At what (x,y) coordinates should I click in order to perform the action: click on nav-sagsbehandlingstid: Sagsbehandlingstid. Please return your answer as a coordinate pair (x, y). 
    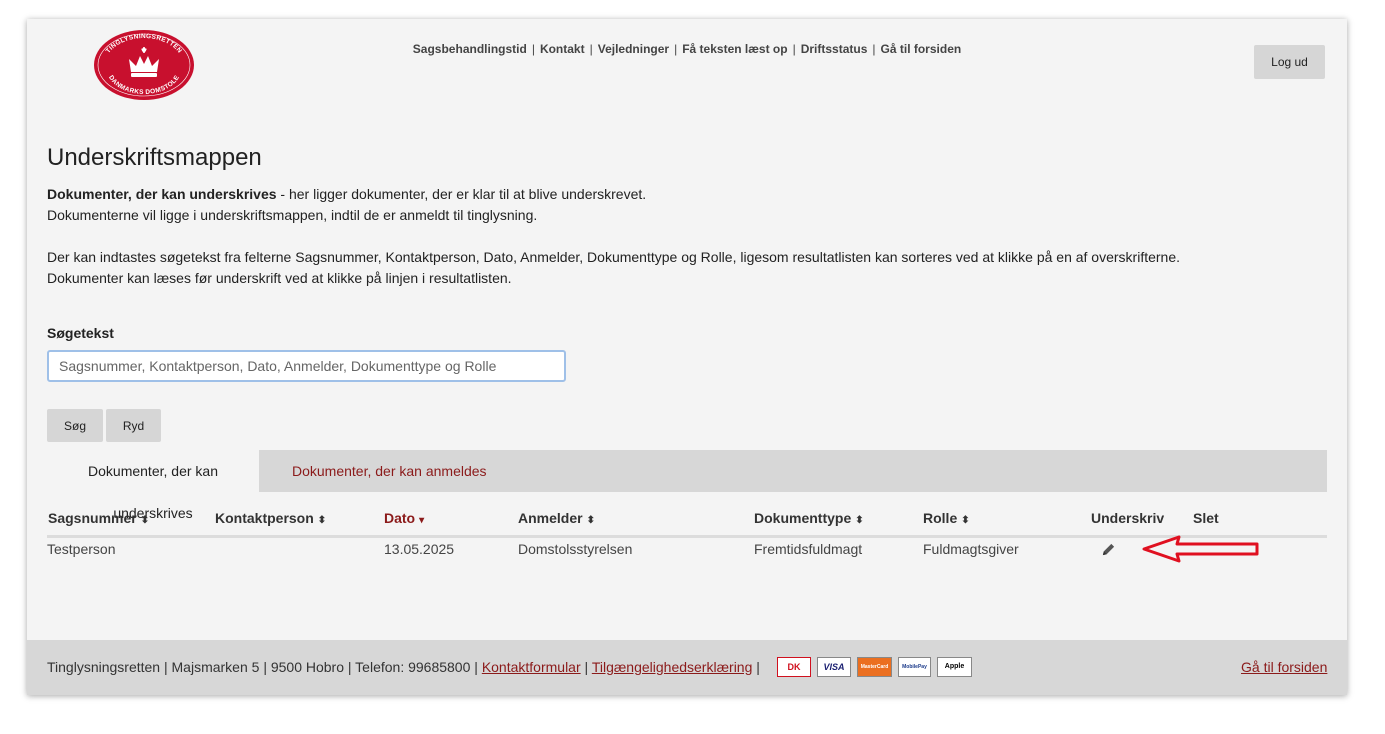
    Looking at the image, I should click on (470, 49).